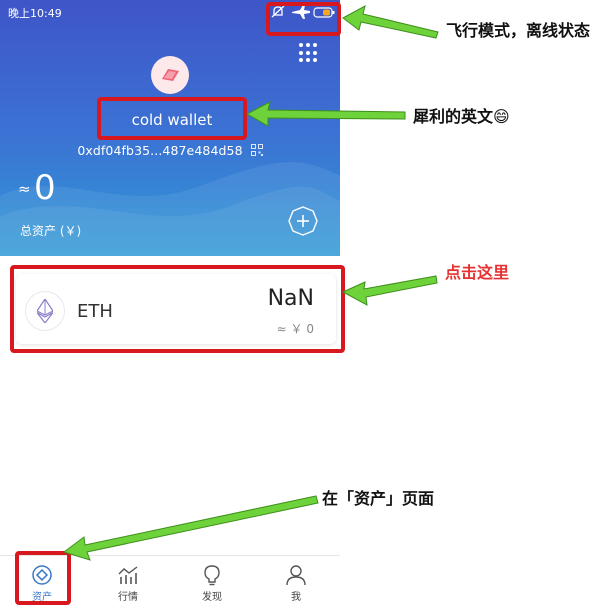 This screenshot has width=605, height=610. I want to click on arrow-to-wallet-name, so click(325, 114).